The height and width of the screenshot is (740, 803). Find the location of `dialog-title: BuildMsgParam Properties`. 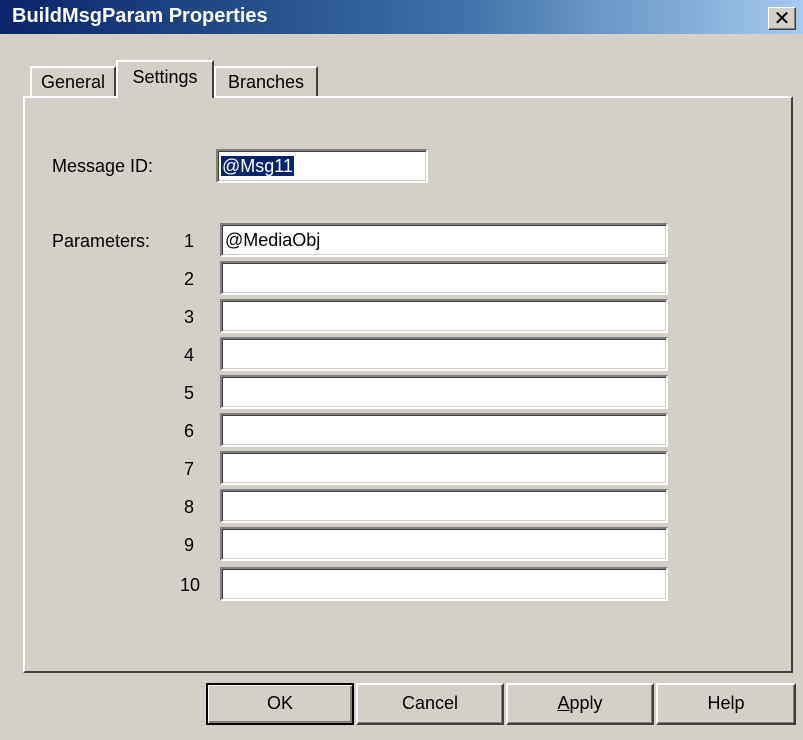

dialog-title: BuildMsgParam Properties is located at coordinates (140, 16).